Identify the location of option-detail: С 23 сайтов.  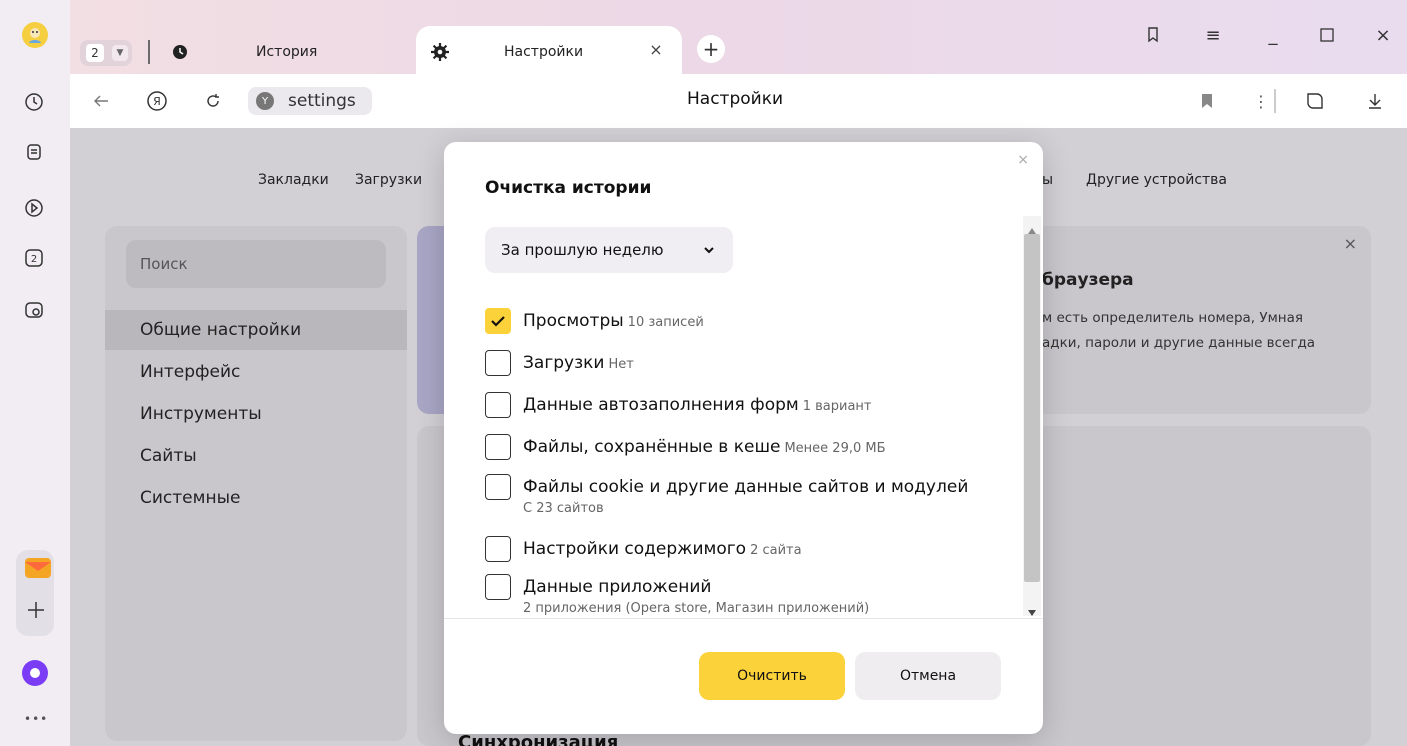
(563, 508).